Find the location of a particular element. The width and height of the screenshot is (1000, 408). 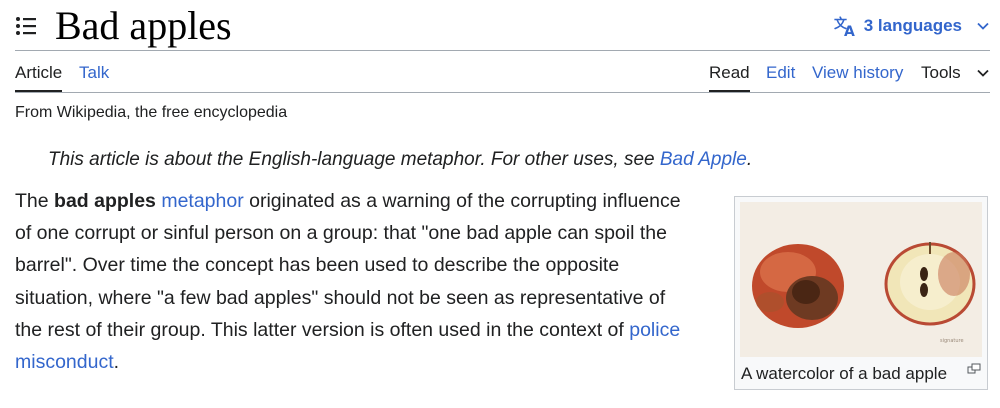

tab-read: Read is located at coordinates (729, 77).